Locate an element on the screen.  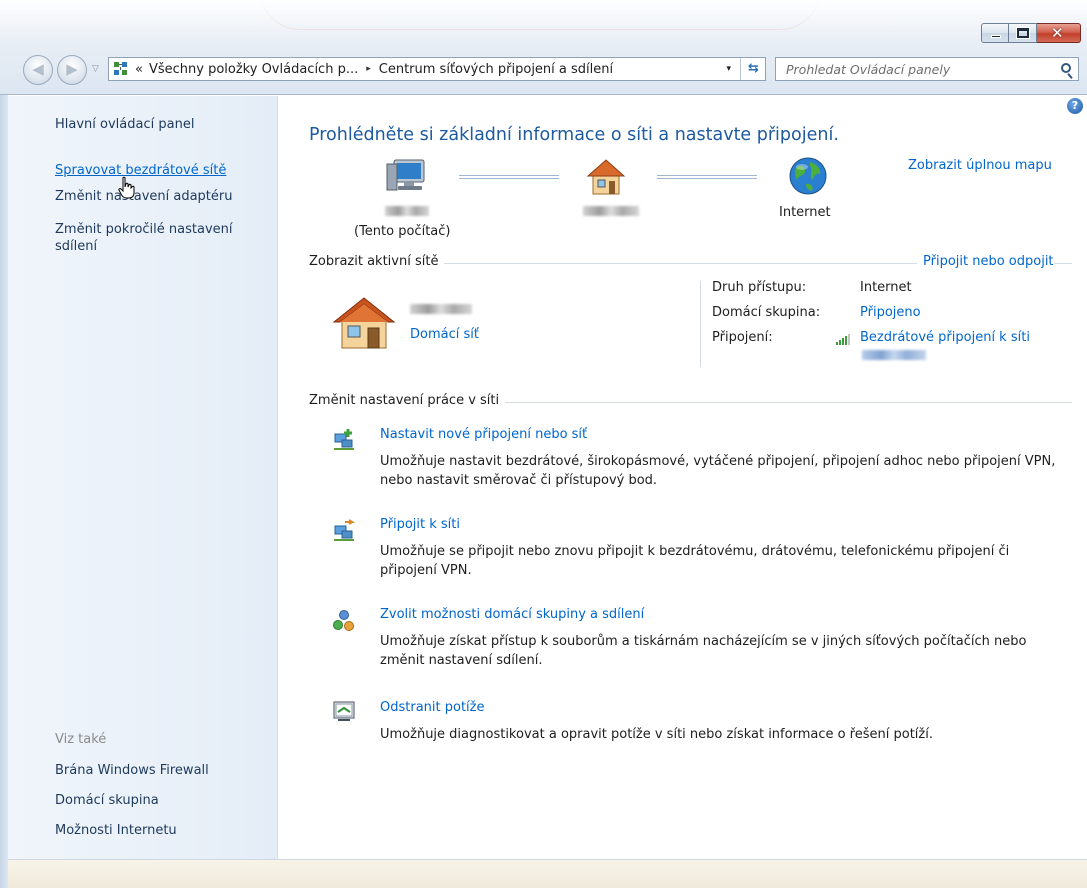
minimize-button is located at coordinates (995, 33).